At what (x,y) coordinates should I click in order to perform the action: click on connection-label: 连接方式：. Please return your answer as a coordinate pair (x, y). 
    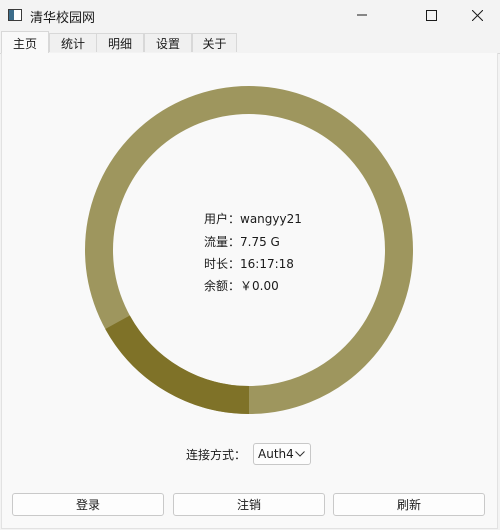
    Looking at the image, I should click on (216, 455).